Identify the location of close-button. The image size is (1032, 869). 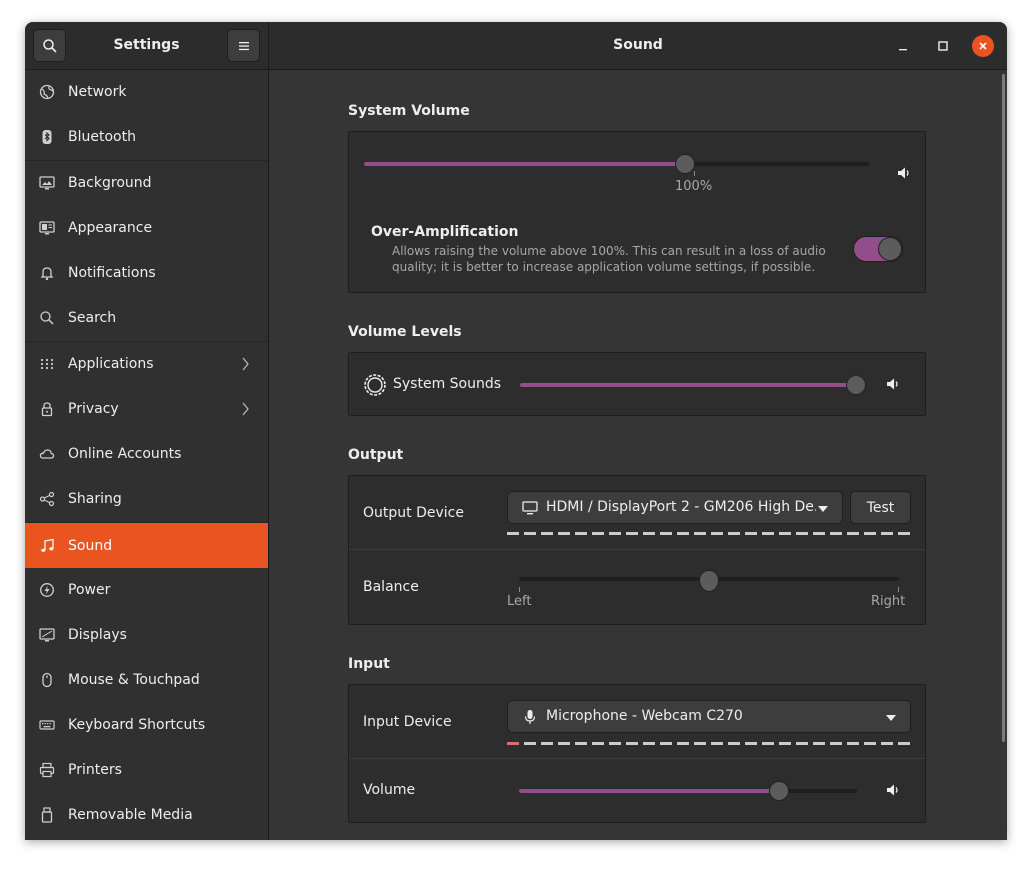
(983, 46).